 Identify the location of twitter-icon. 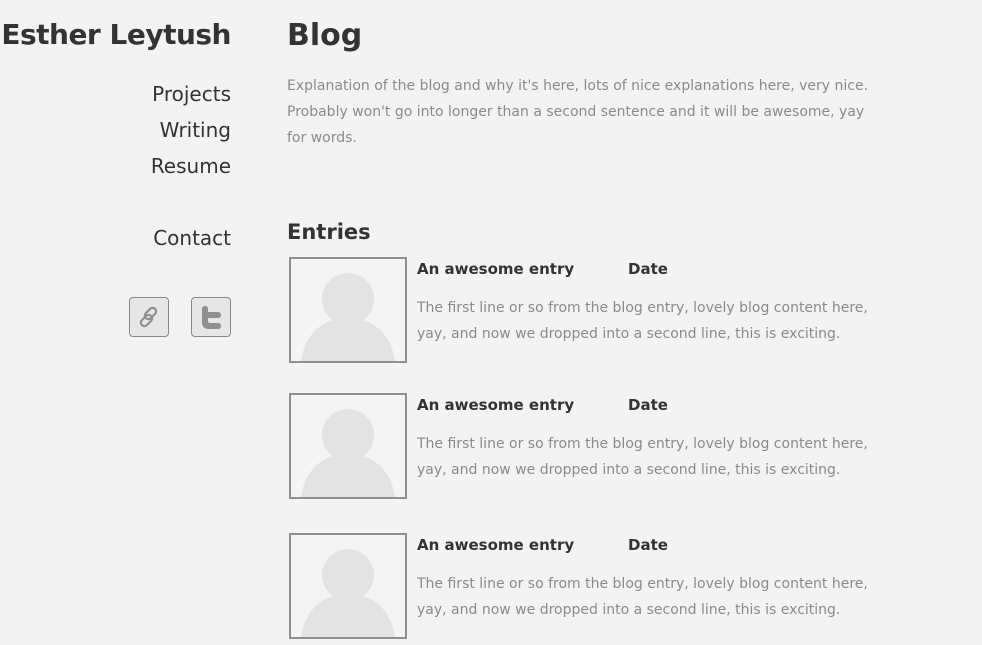
(211, 317).